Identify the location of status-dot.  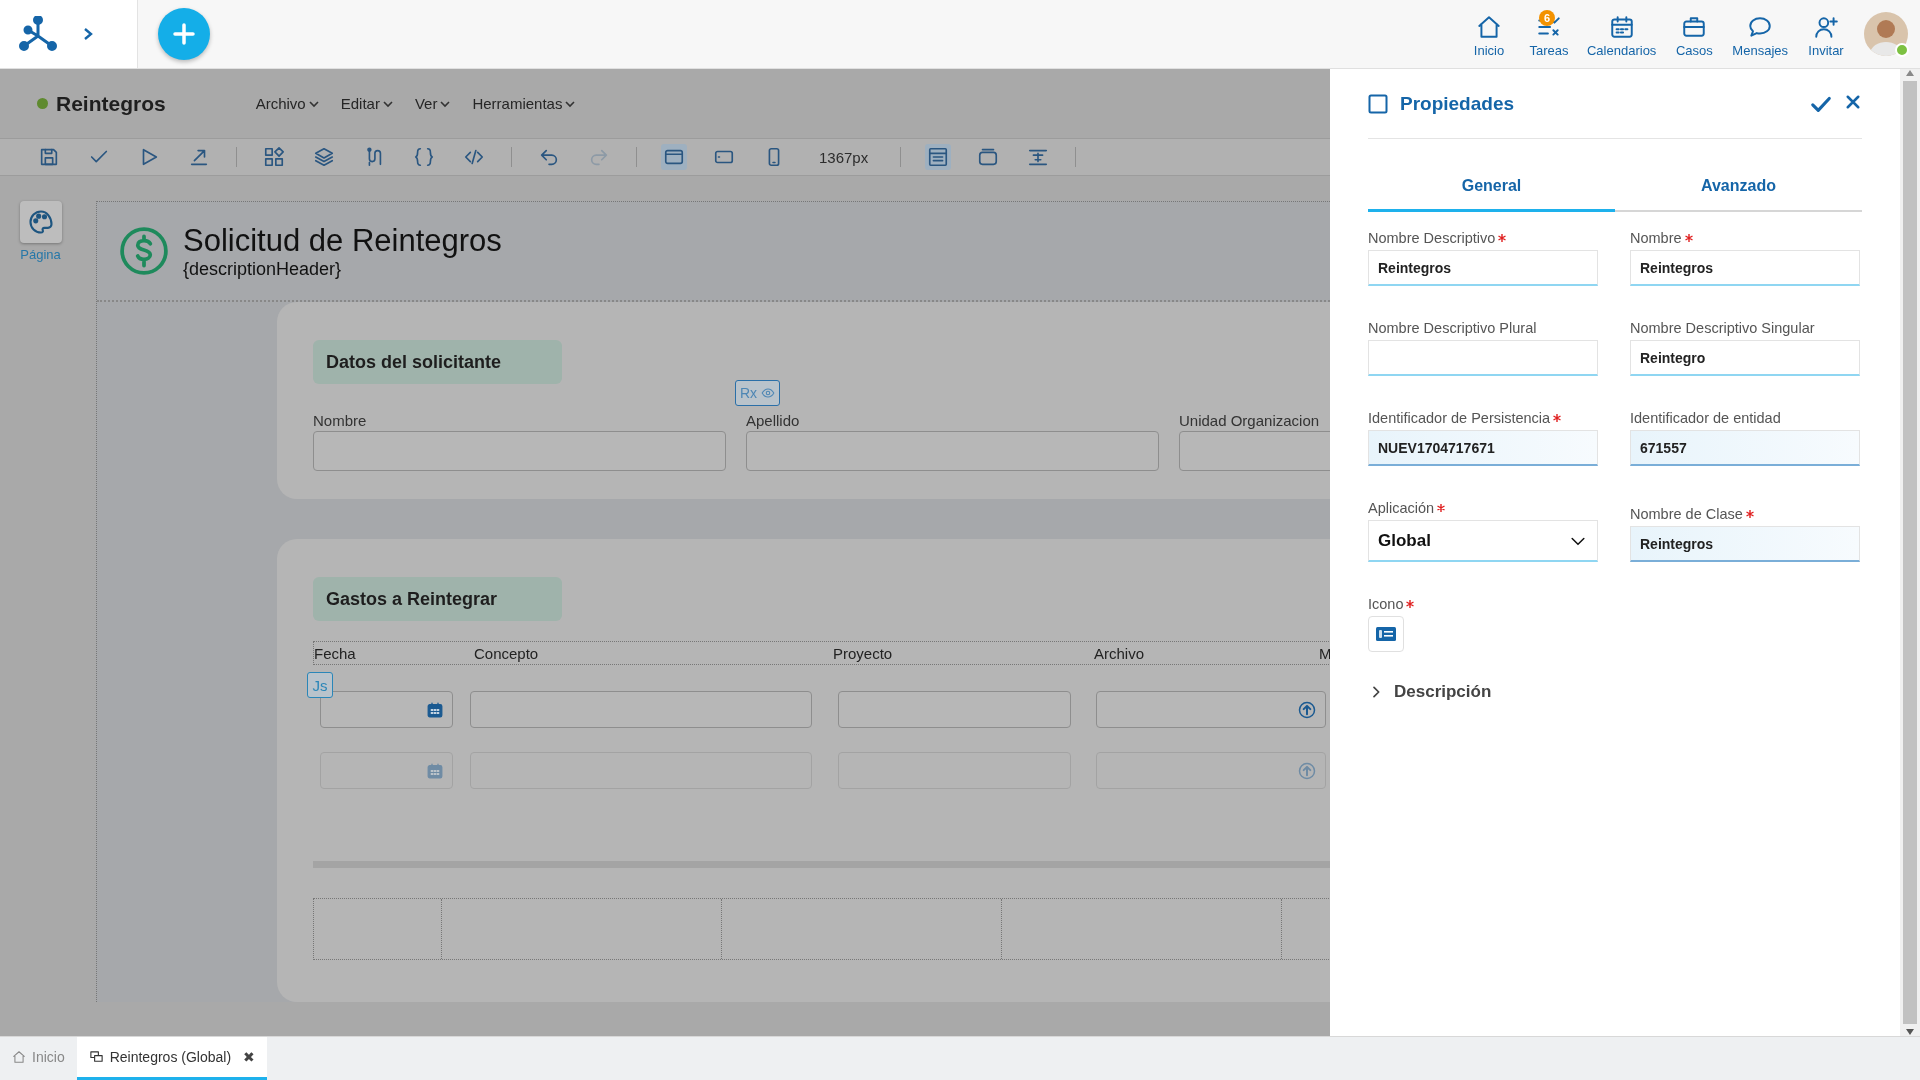
(42, 103).